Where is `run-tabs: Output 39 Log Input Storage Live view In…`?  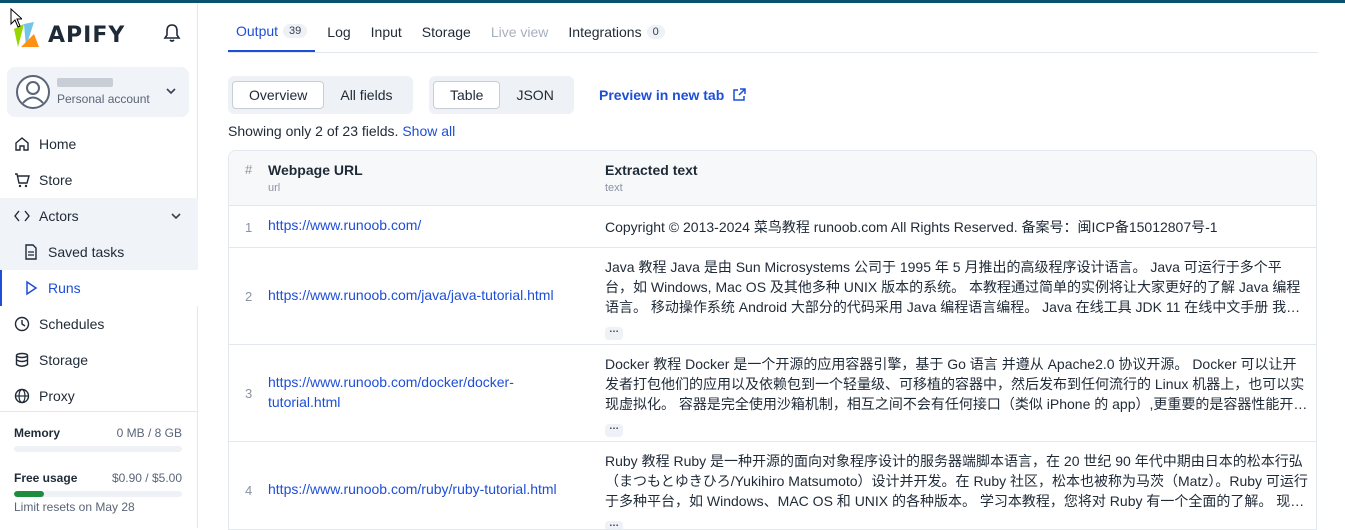 run-tabs: Output 39 Log Input Storage Live view In… is located at coordinates (773, 32).